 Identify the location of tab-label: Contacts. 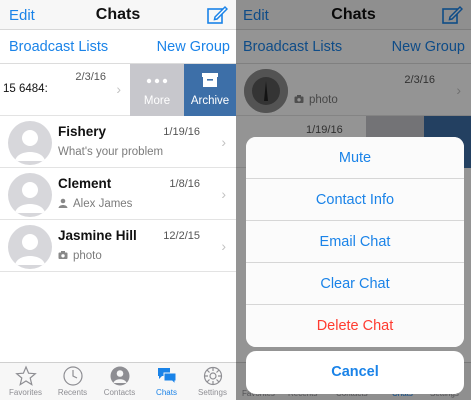
(119, 392).